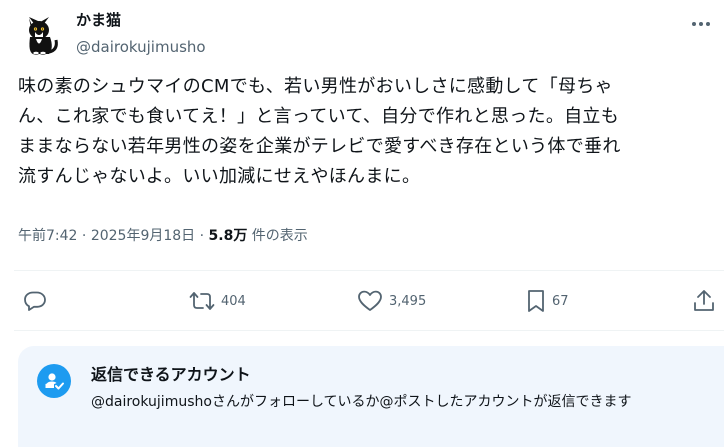 This screenshot has width=724, height=447. Describe the element at coordinates (371, 33) in the screenshot. I see `tweet-header: かま猫 @dairokujimusho` at that location.